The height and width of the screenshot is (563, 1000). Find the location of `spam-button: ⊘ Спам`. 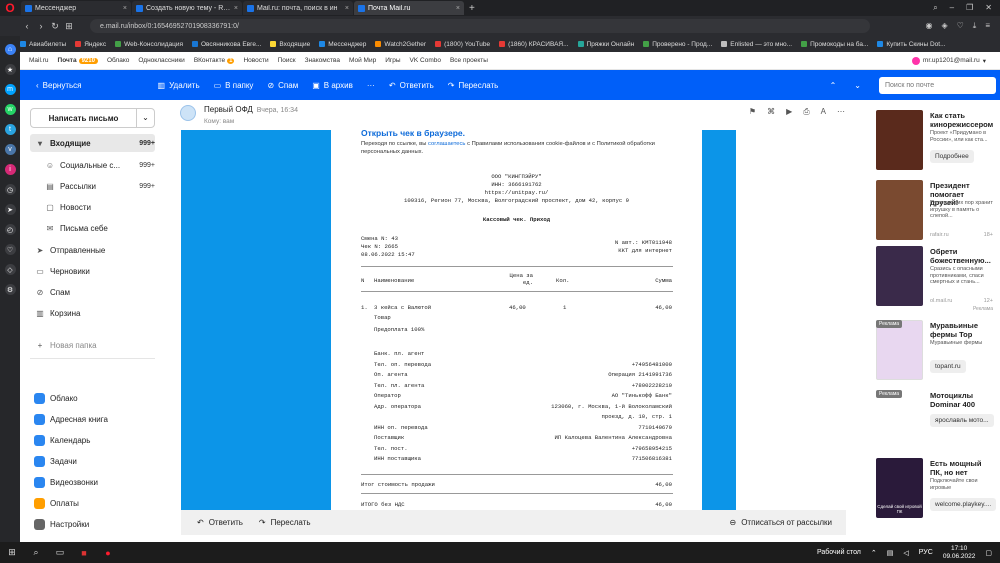

spam-button: ⊘ Спам is located at coordinates (282, 85).